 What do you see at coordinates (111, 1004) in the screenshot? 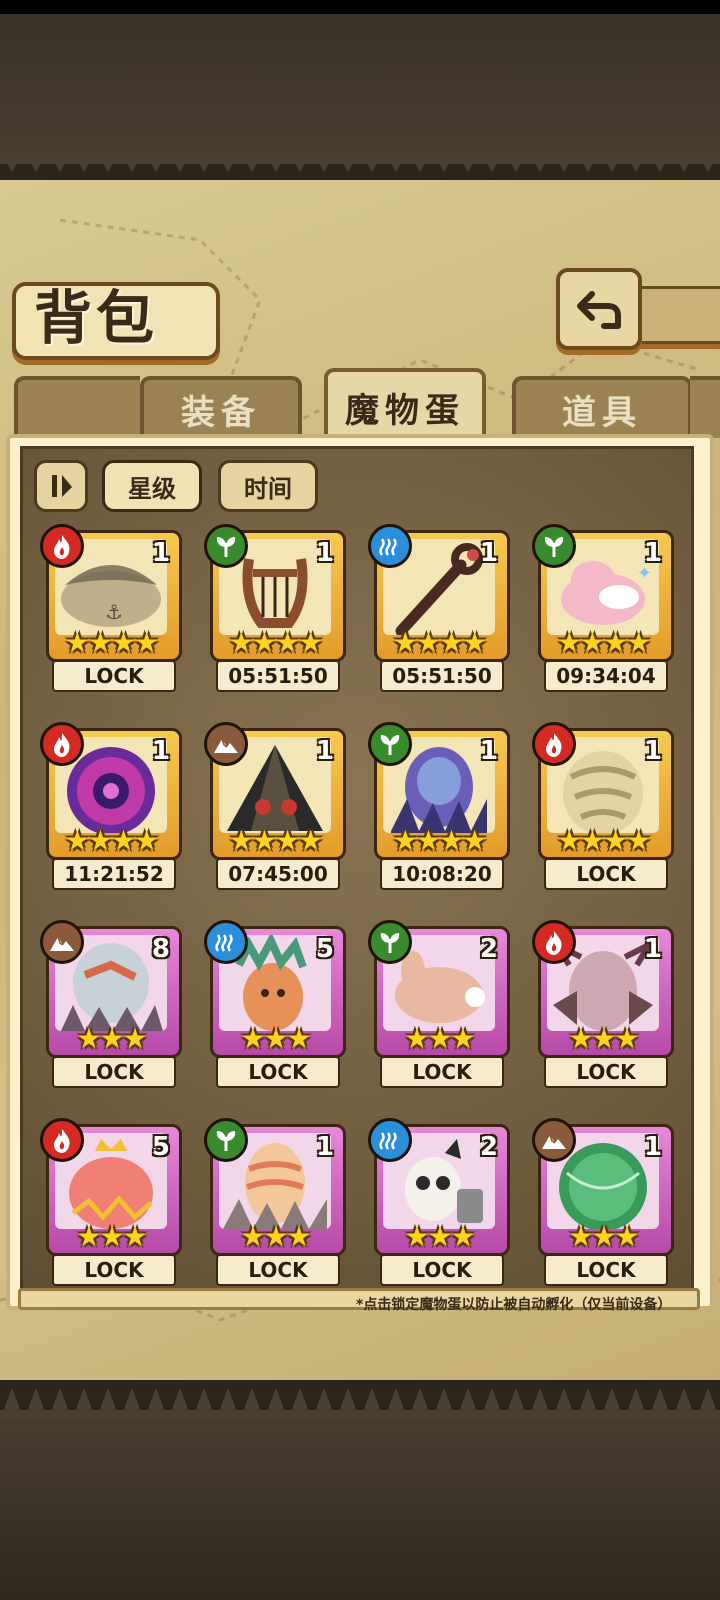
I see `egg-card: 8 ★ ★ ★ LOCK` at bounding box center [111, 1004].